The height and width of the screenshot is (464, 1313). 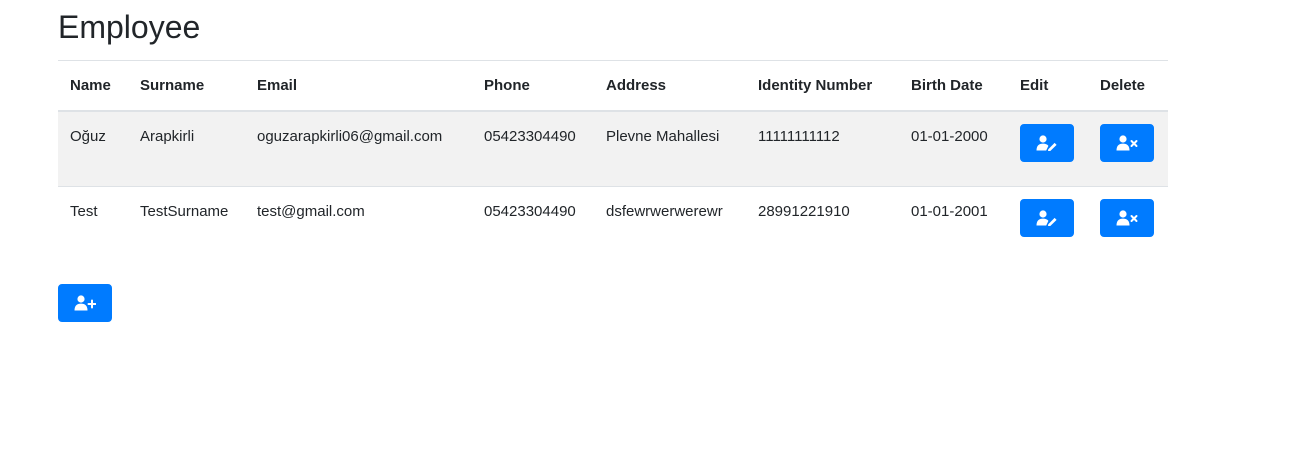 I want to click on cell-name-text: Test, so click(x=84, y=211).